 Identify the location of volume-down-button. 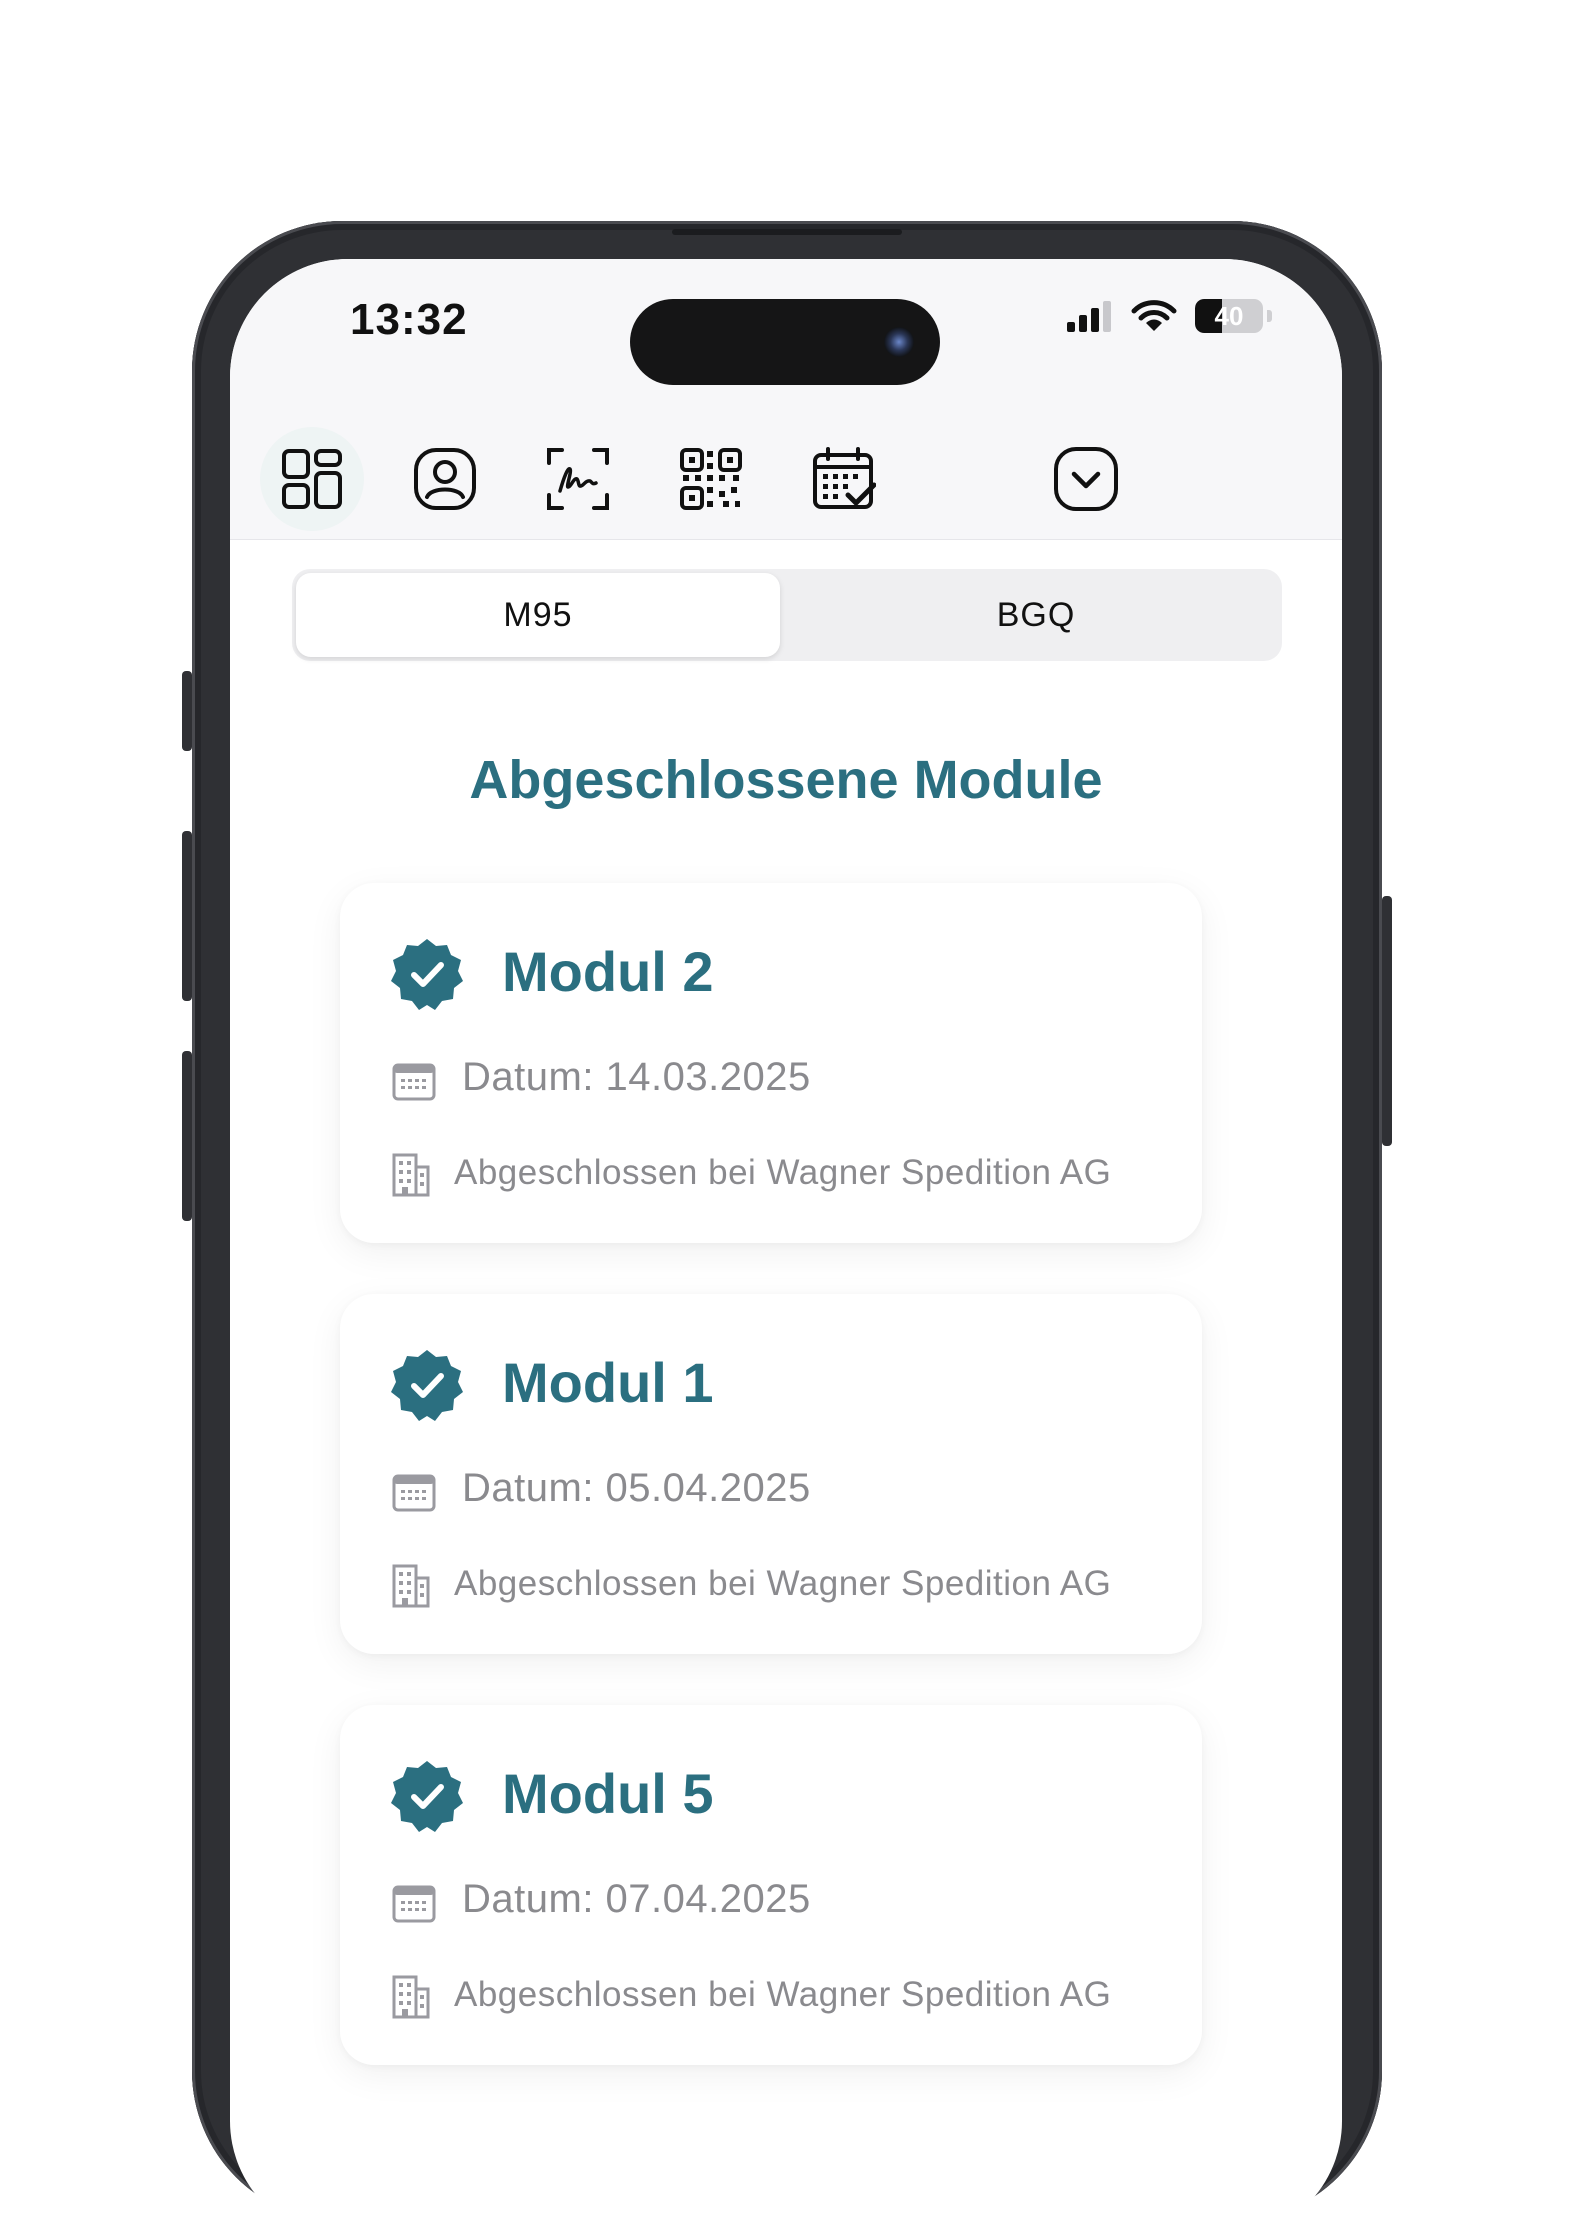
(187, 1136).